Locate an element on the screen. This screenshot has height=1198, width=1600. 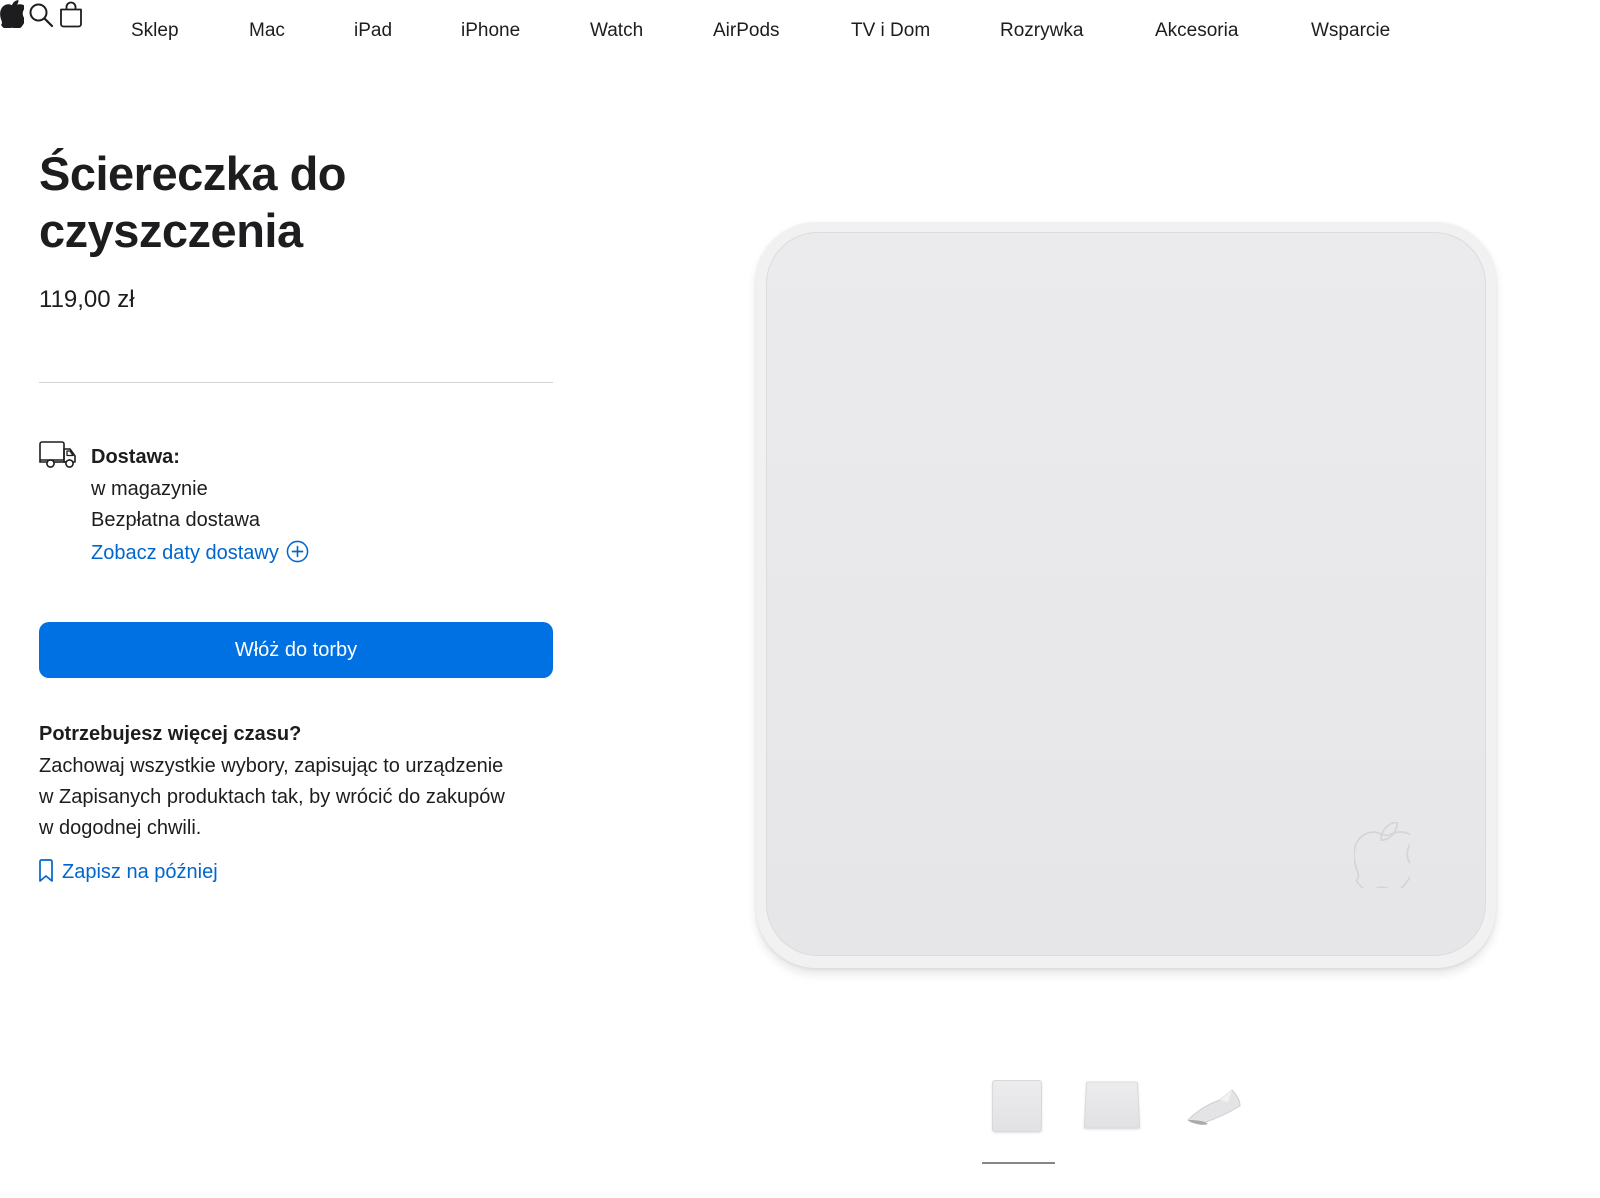
shopping-bag-icon is located at coordinates (71, 14).